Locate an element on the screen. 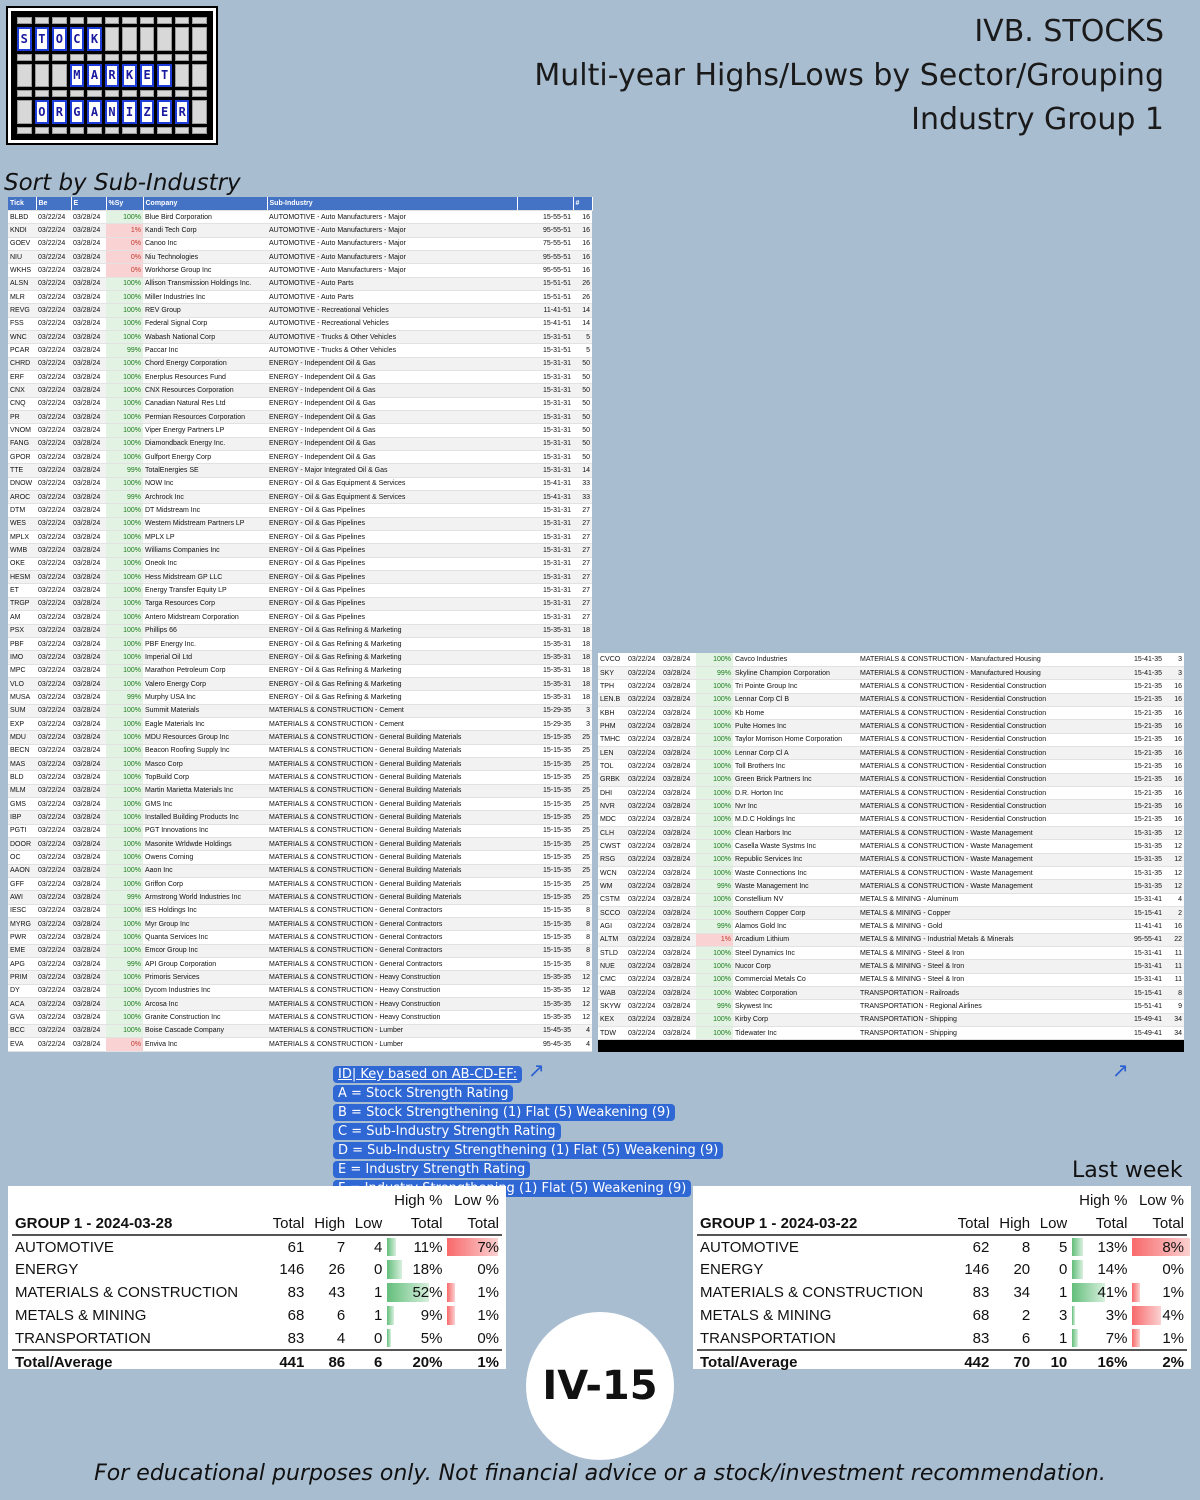 The image size is (1200, 1500). id-key-cell: 15-31-31 is located at coordinates (545, 404).